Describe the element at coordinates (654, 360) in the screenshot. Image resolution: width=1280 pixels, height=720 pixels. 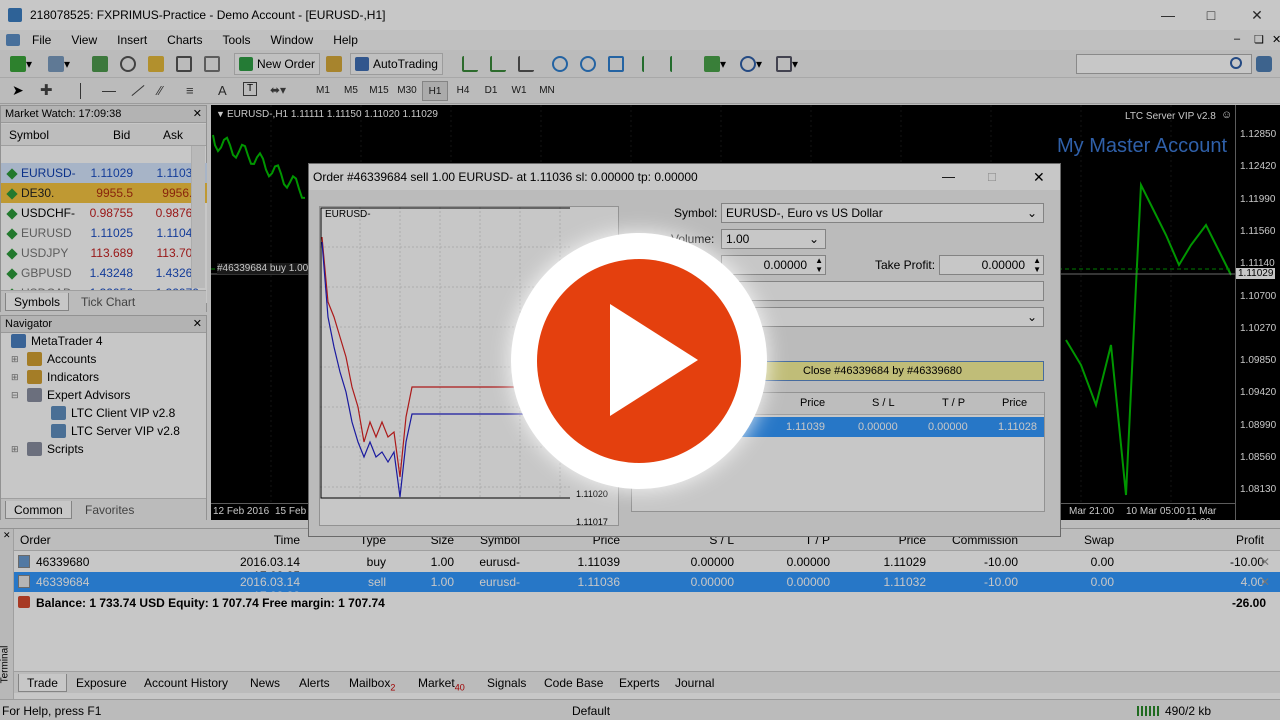
I see `play-icon` at that location.